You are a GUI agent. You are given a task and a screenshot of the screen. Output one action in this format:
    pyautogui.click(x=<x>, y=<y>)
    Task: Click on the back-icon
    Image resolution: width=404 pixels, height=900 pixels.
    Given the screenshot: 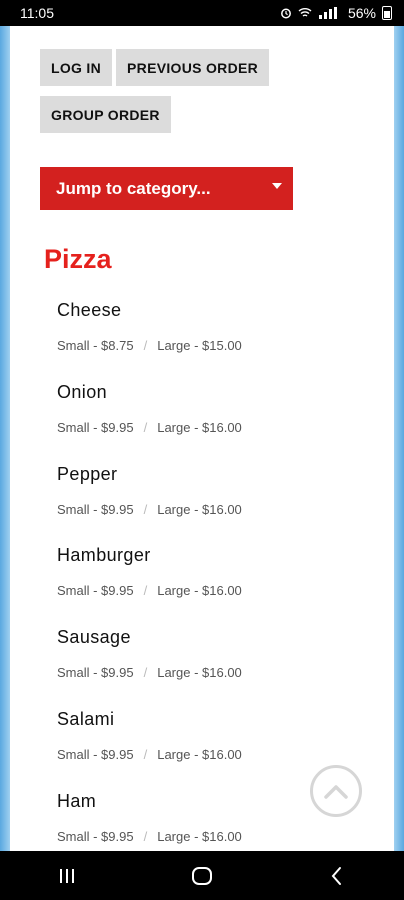 What is the action you would take?
    pyautogui.click(x=336, y=875)
    